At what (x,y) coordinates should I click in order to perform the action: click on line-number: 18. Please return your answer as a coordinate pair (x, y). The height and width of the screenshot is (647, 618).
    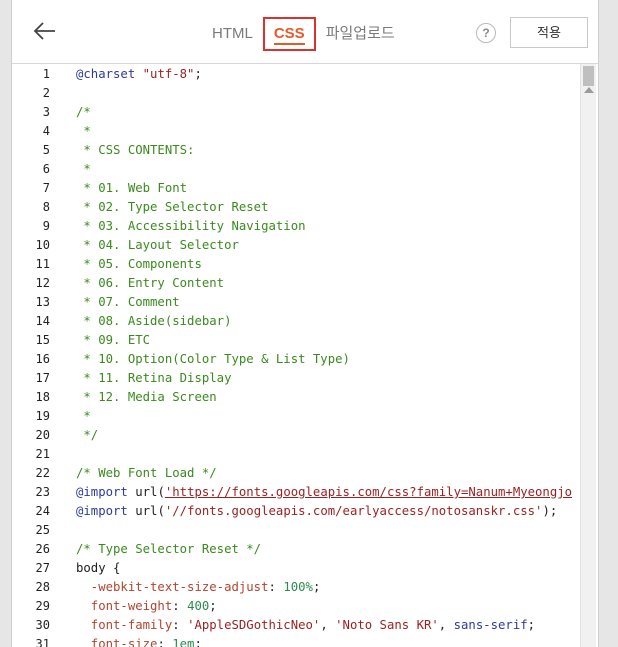
    Looking at the image, I should click on (42, 397).